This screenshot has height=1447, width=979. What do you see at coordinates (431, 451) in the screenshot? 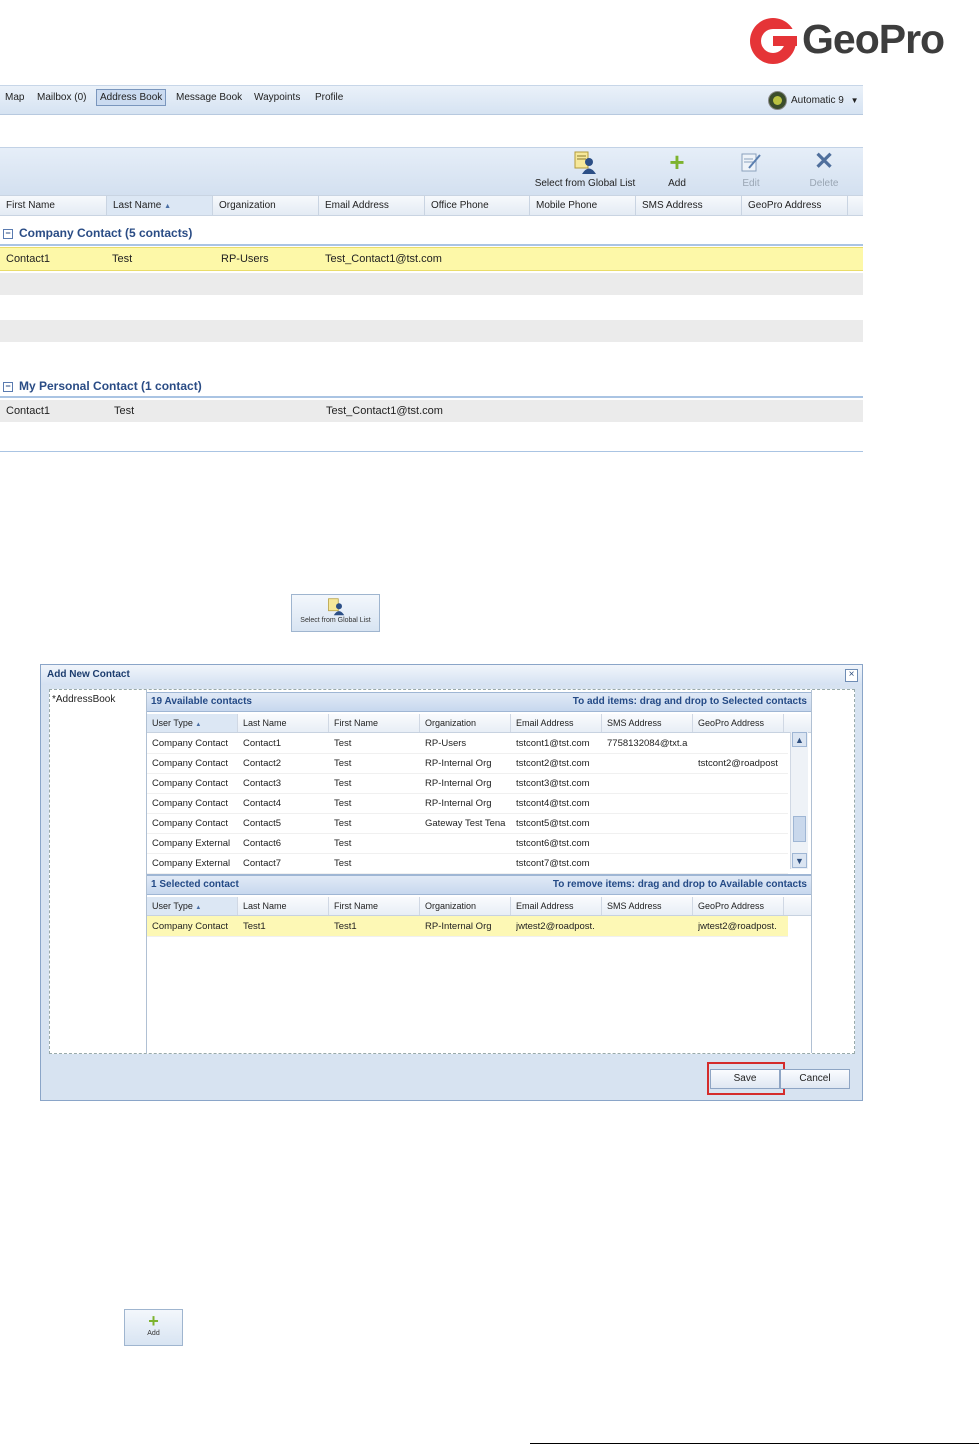
I see `grid-bottom-border` at bounding box center [431, 451].